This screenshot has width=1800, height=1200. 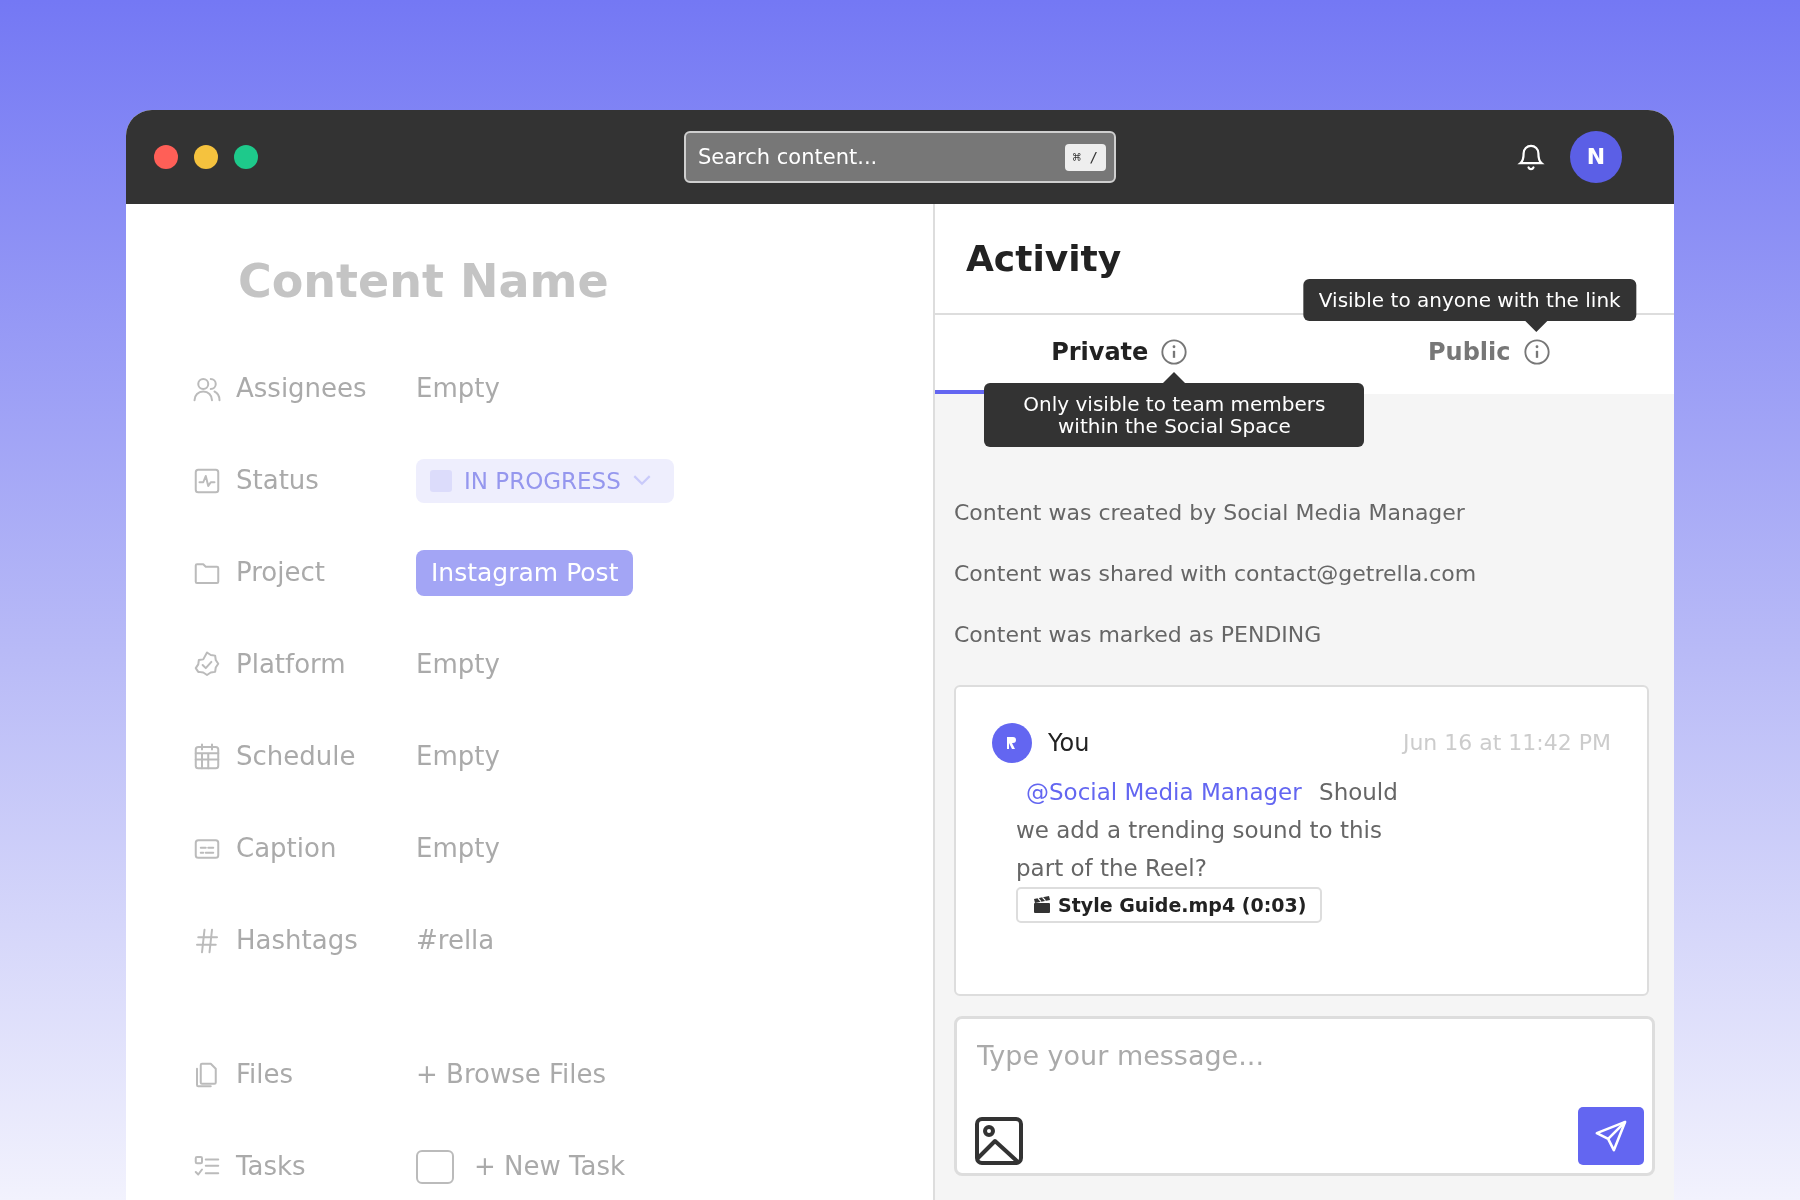 What do you see at coordinates (1596, 156) in the screenshot?
I see `user-avatar: N` at bounding box center [1596, 156].